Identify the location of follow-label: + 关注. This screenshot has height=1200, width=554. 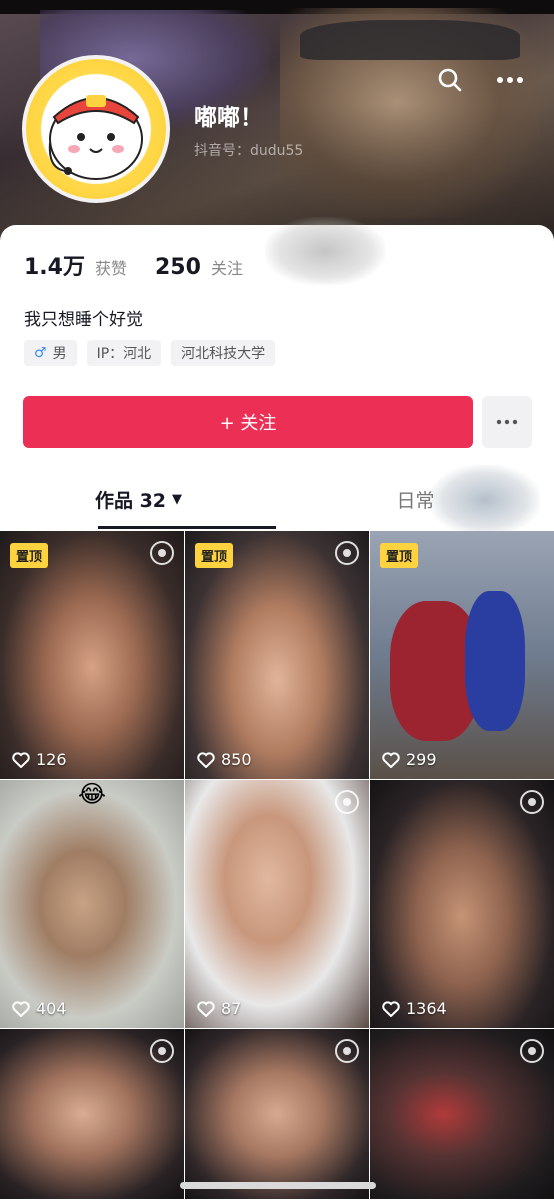
(248, 423).